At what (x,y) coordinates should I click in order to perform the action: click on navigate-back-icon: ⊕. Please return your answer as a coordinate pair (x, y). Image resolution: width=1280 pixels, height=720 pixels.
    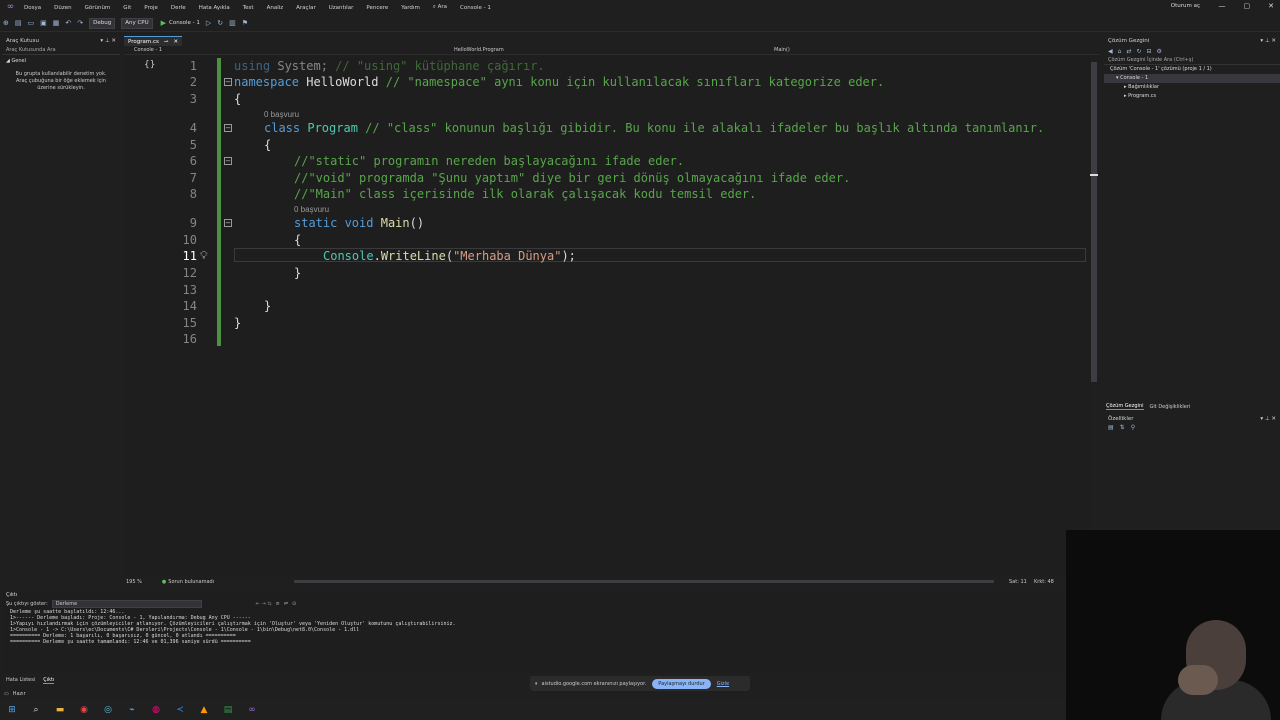
    Looking at the image, I should click on (6, 23).